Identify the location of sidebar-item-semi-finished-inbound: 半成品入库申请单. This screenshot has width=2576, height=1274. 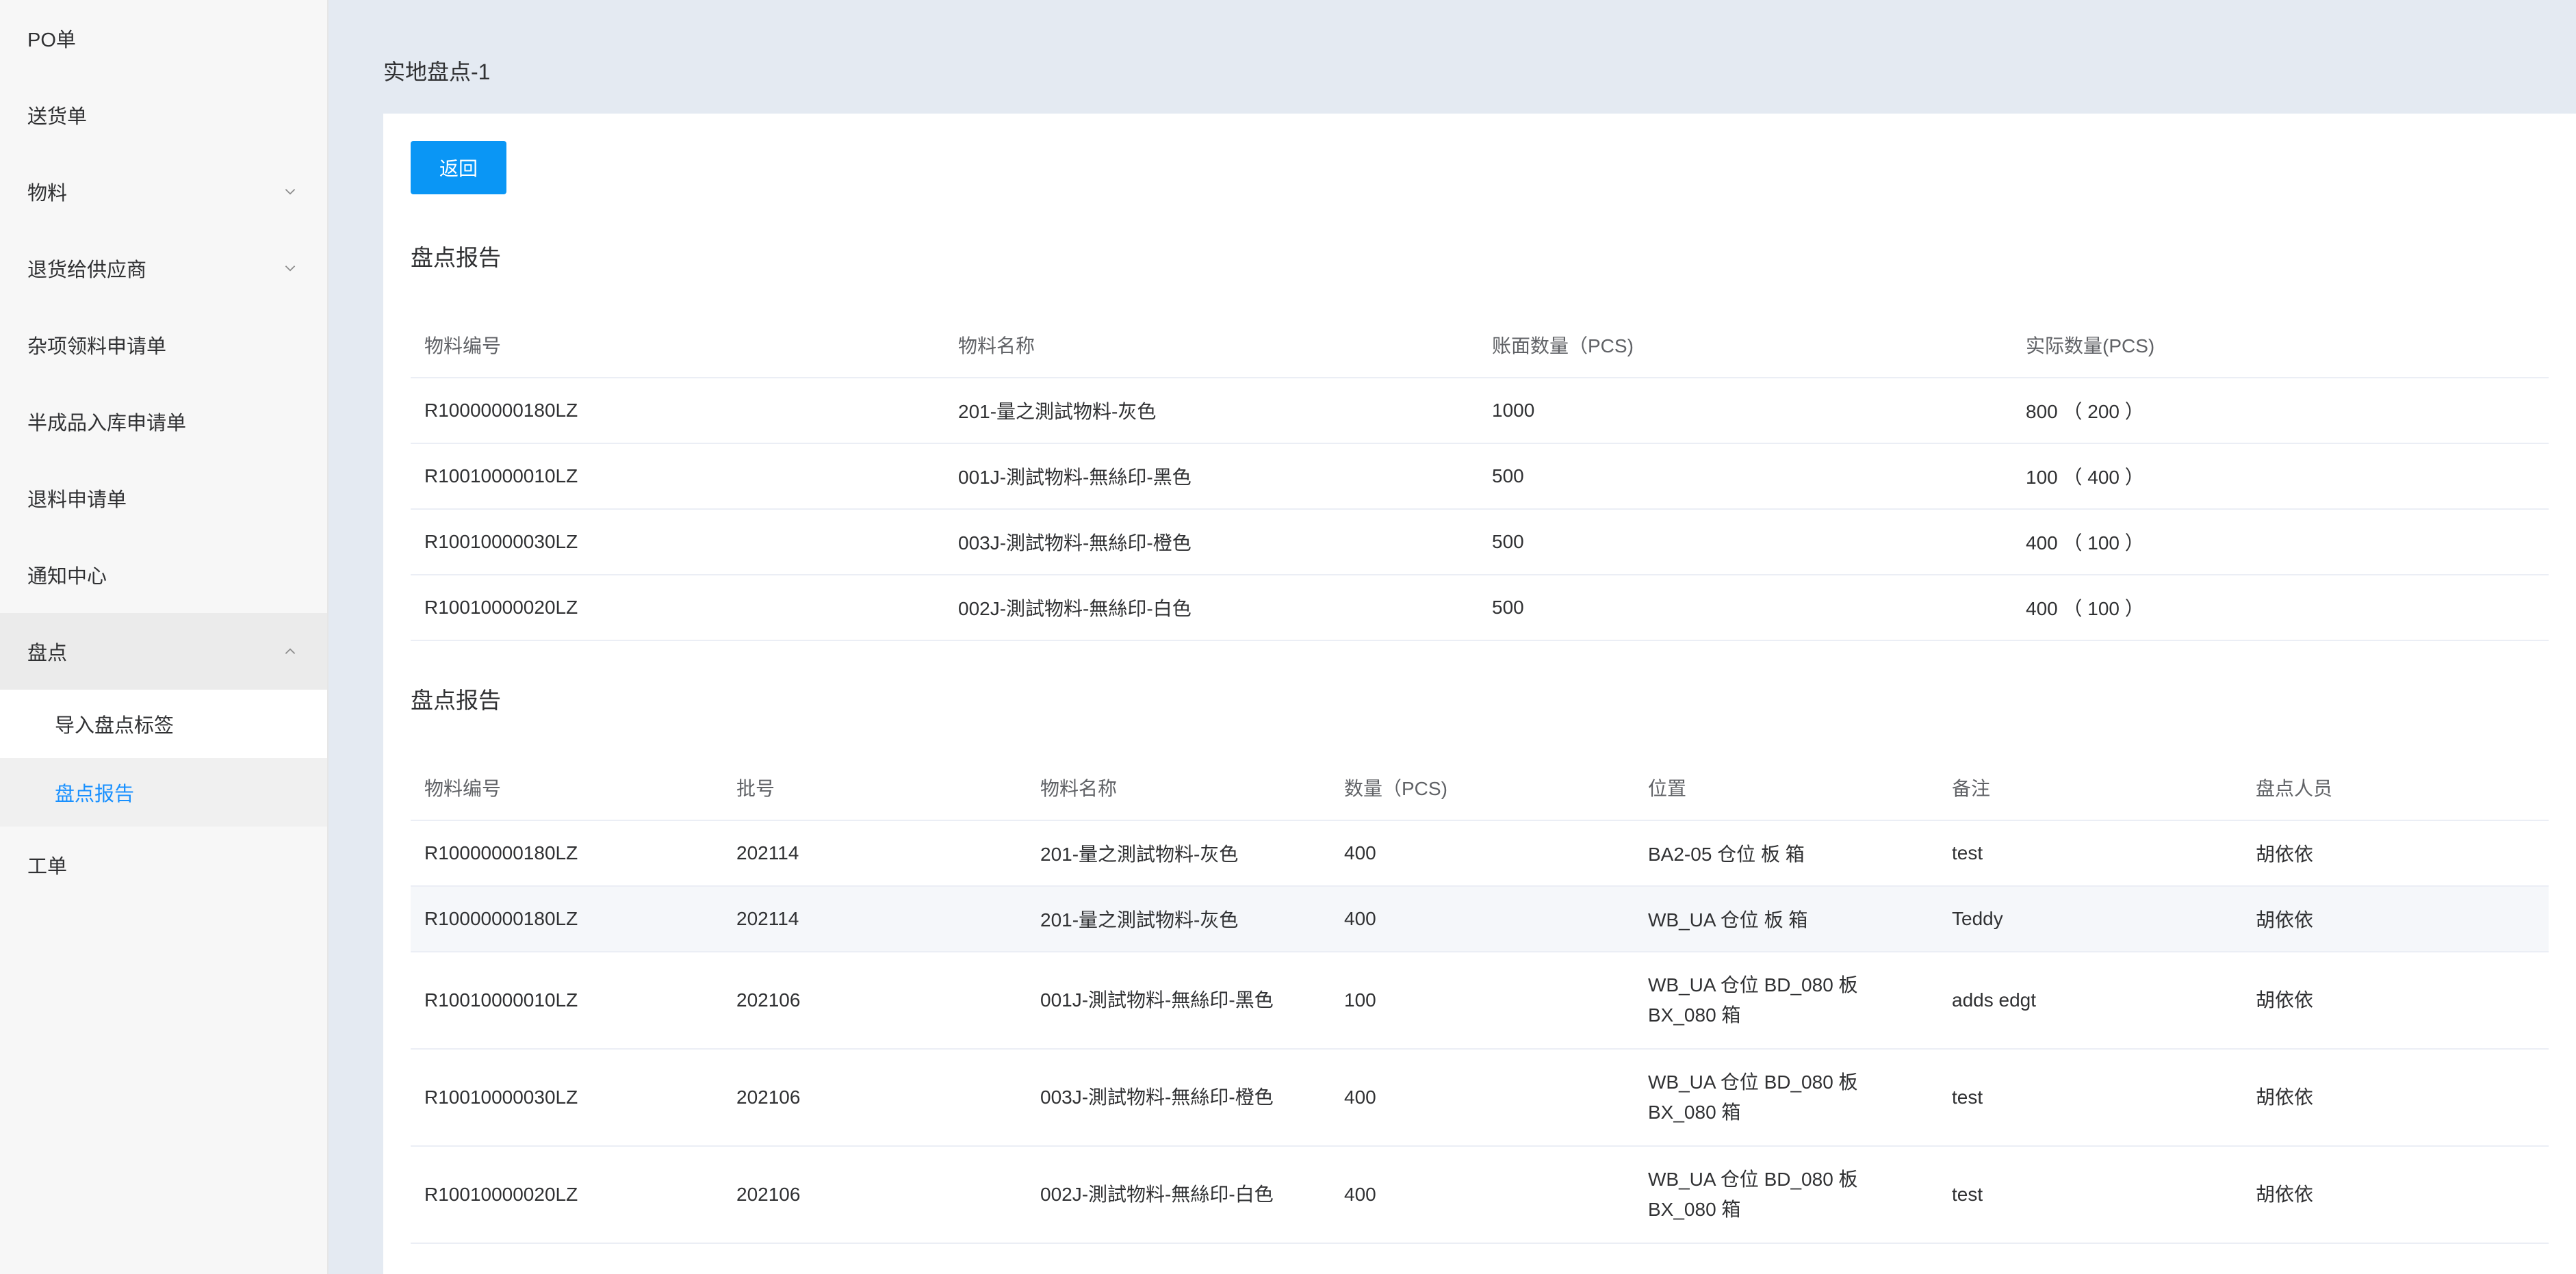
(163, 421).